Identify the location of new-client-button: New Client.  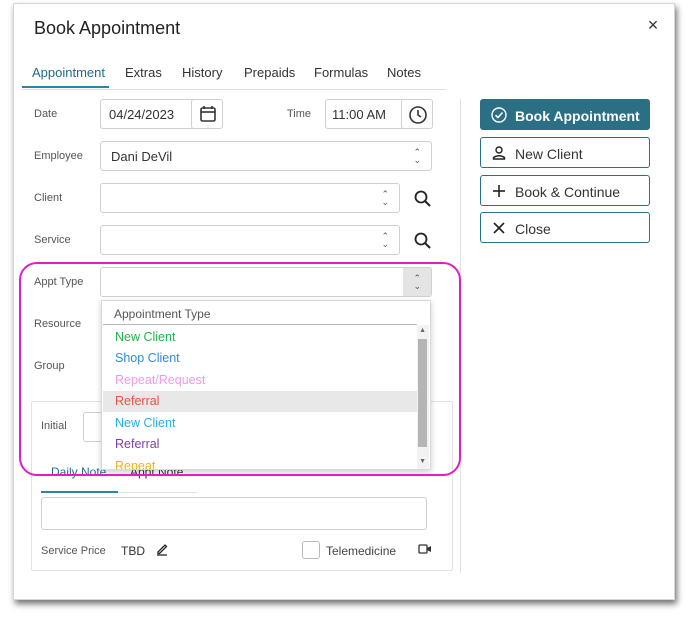
(565, 152).